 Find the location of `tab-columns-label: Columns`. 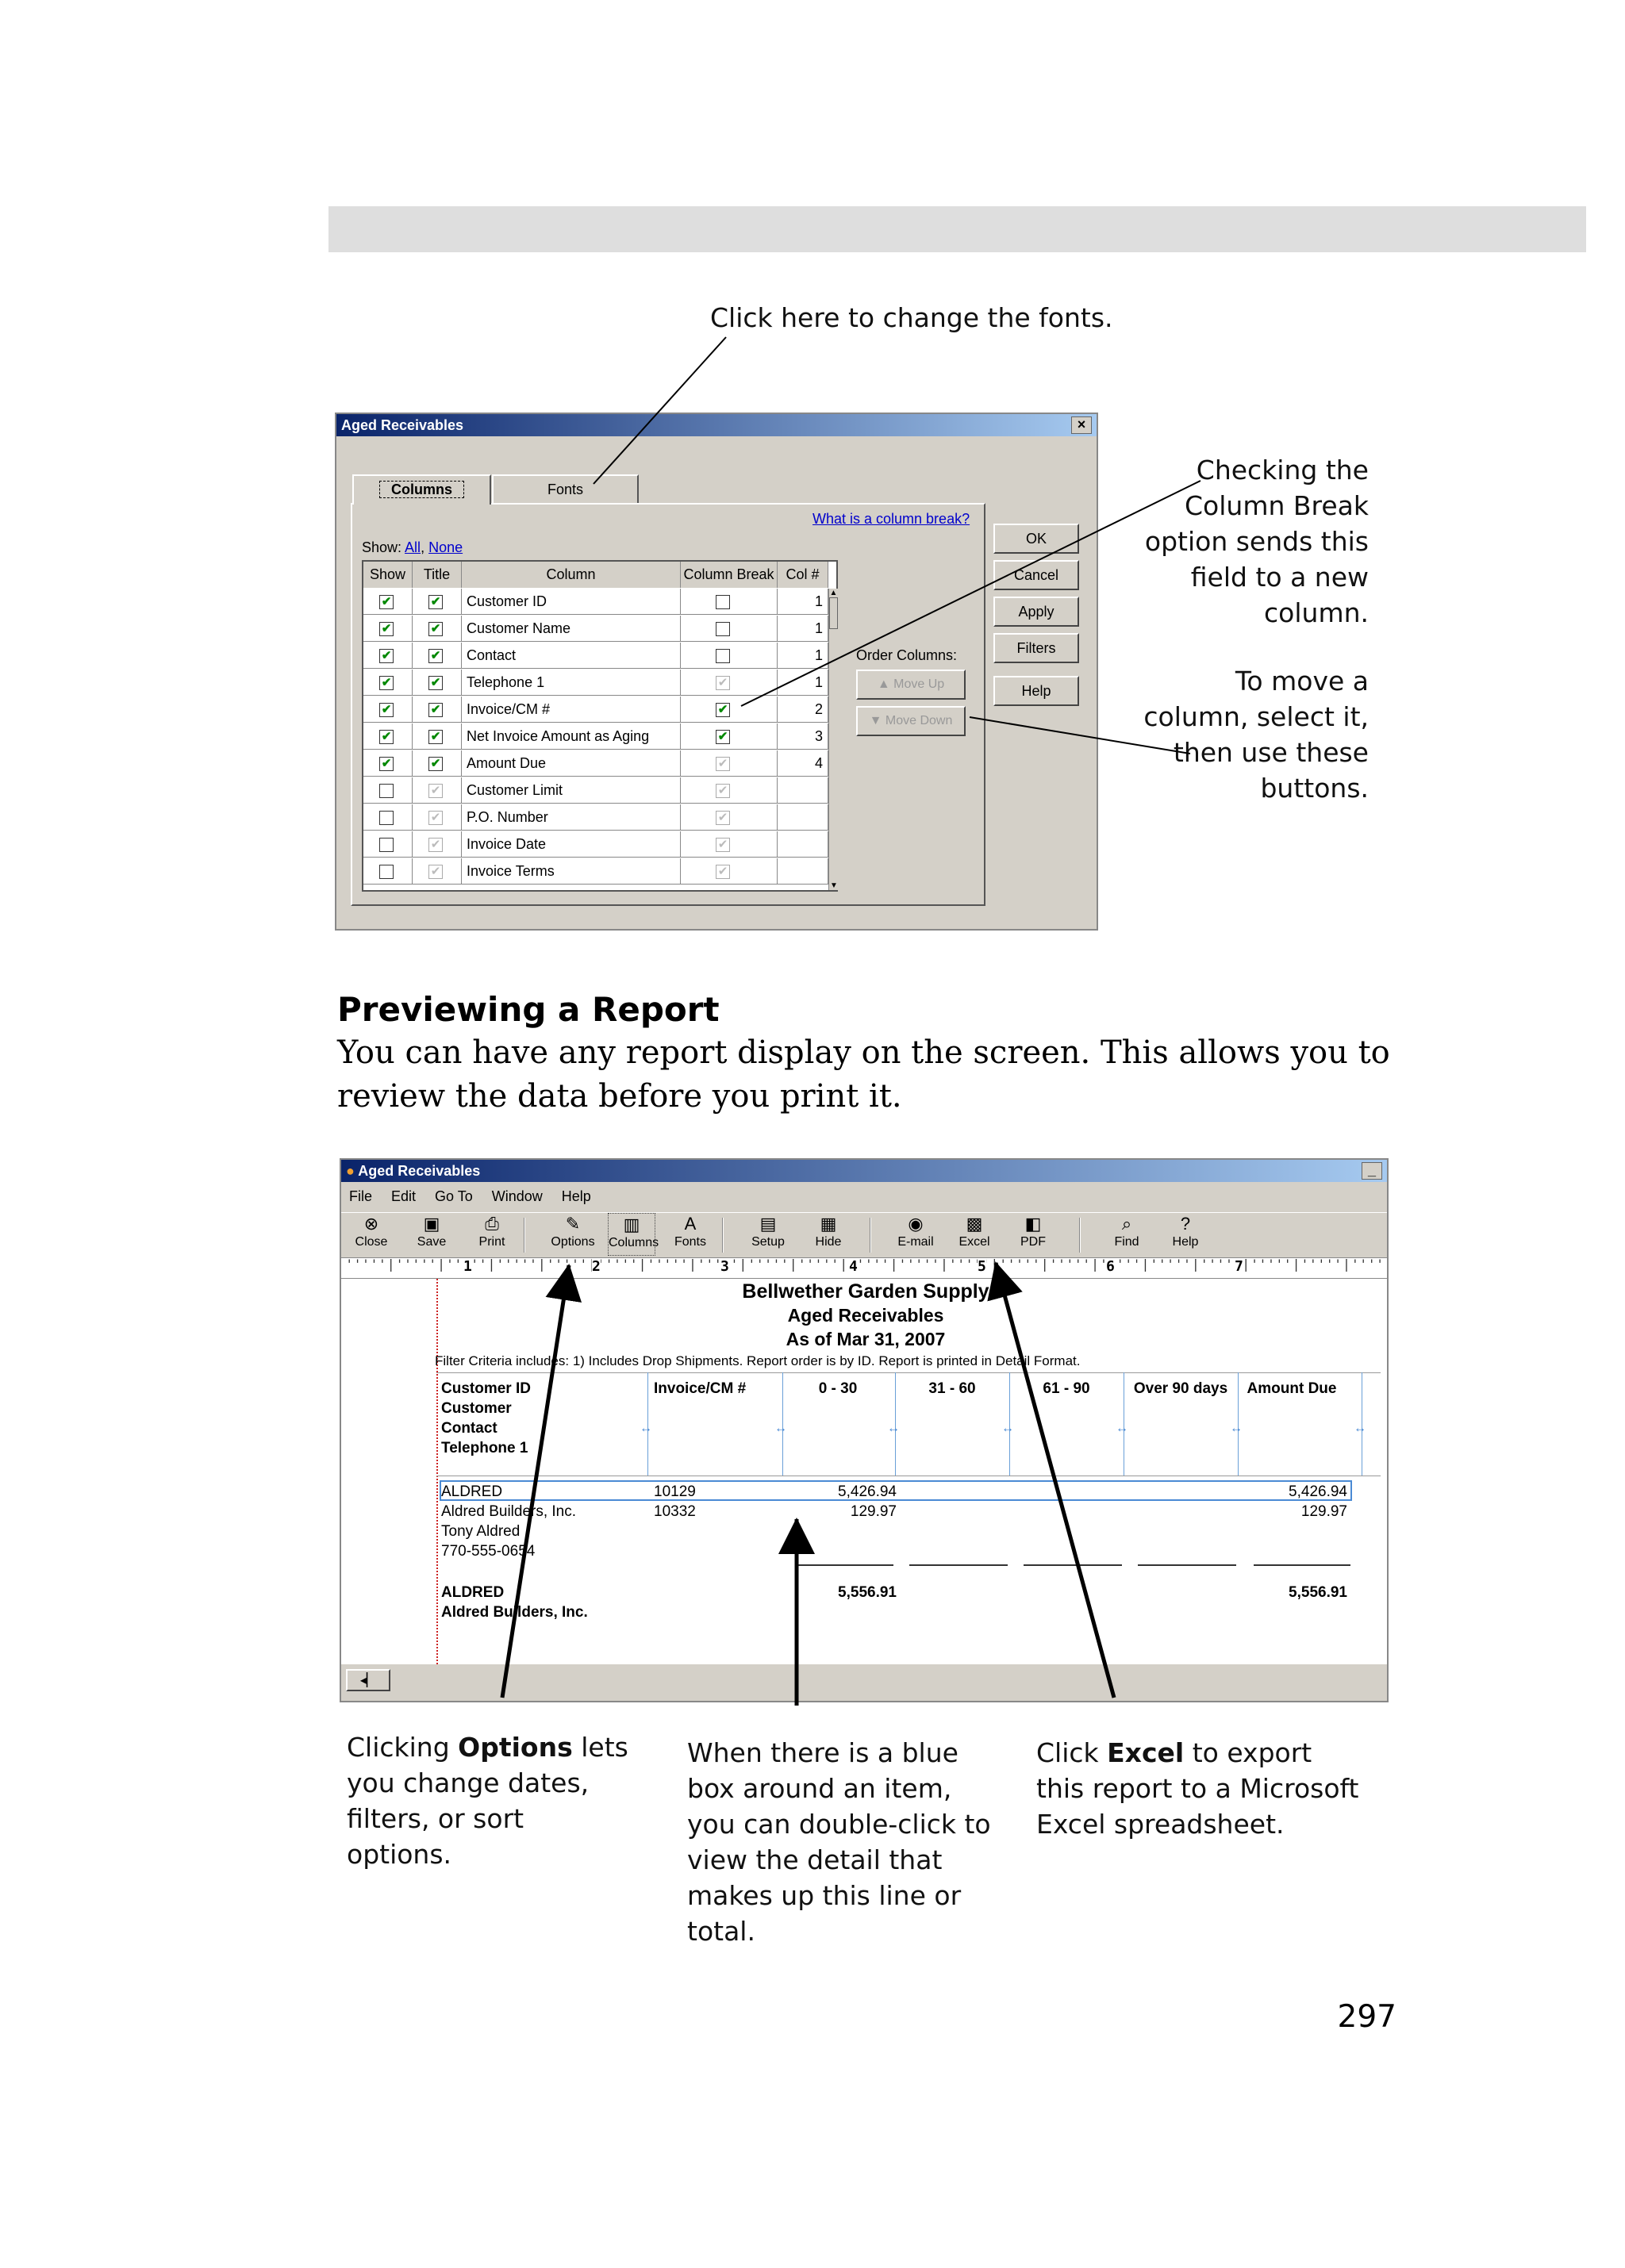

tab-columns-label: Columns is located at coordinates (421, 490).